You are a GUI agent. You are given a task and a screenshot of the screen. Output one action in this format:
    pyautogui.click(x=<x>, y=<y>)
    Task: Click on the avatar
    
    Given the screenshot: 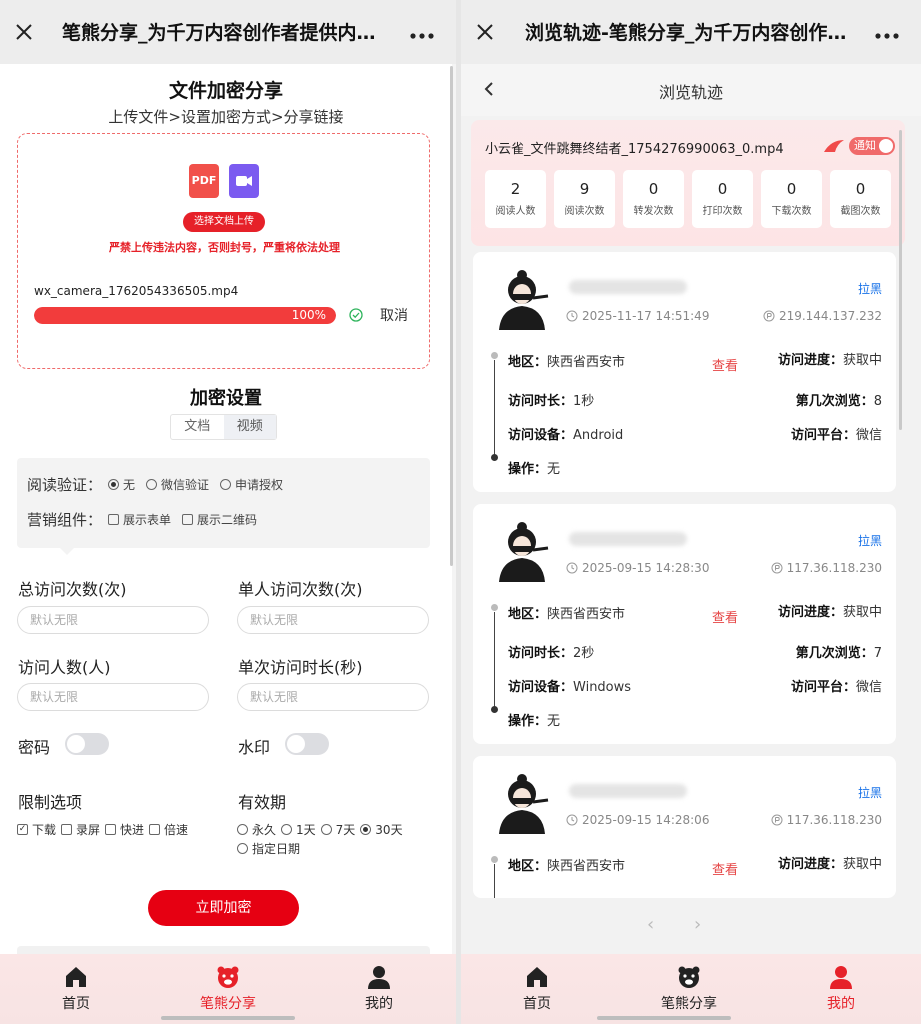 What is the action you would take?
    pyautogui.click(x=524, y=300)
    